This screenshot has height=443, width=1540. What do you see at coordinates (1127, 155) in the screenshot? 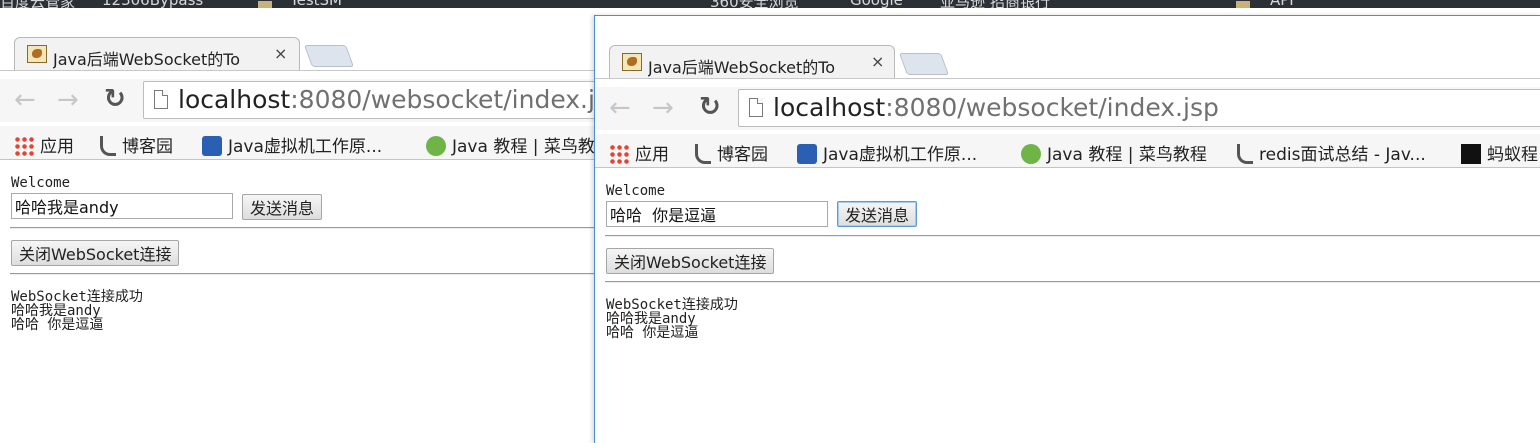
I see `bookmark-label: Java 教程 | 菜鸟教程` at bounding box center [1127, 155].